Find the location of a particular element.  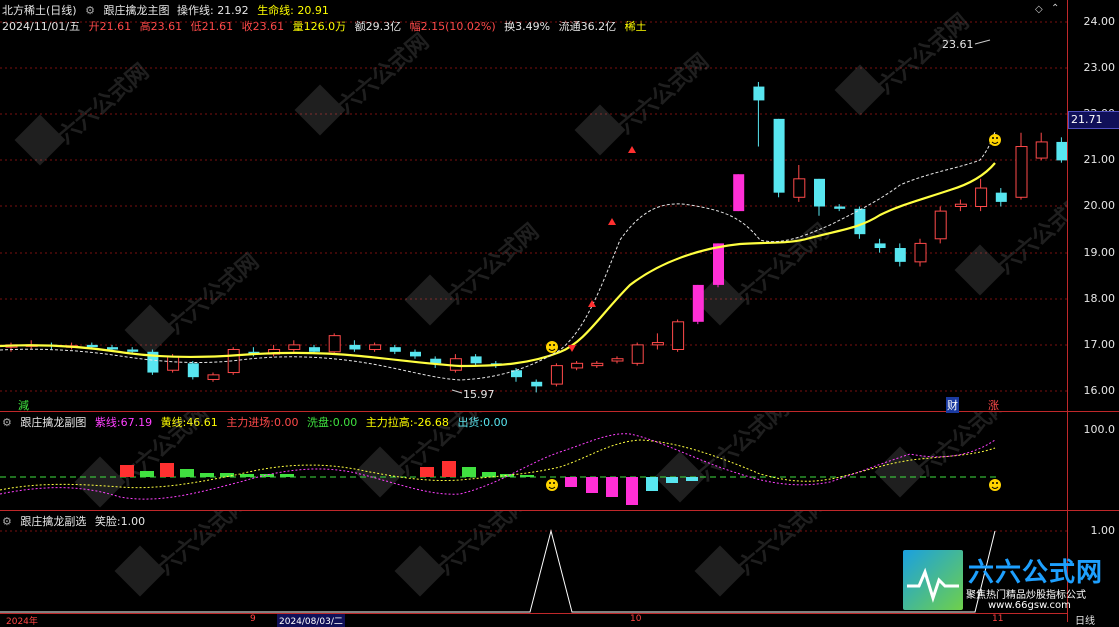

watermark-layer: 六六公式网 六六公式网 六六公式网 is located at coordinates (474, 554).